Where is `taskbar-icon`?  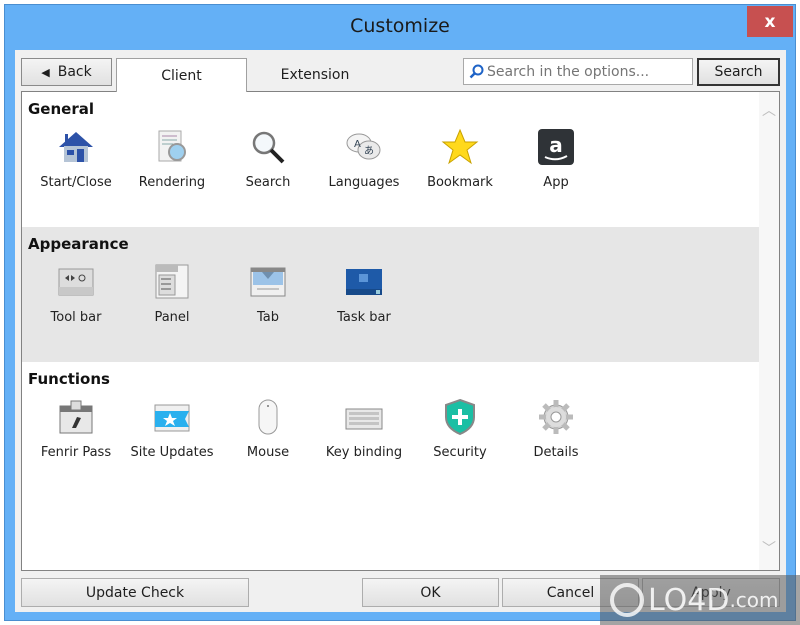 taskbar-icon is located at coordinates (364, 282).